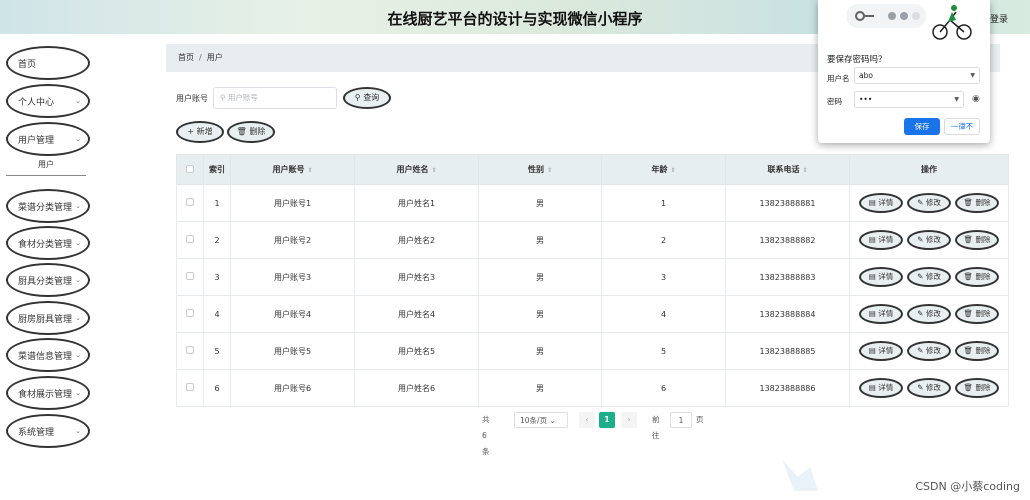  Describe the element at coordinates (629, 420) in the screenshot. I see `next-page-button: ›` at that location.